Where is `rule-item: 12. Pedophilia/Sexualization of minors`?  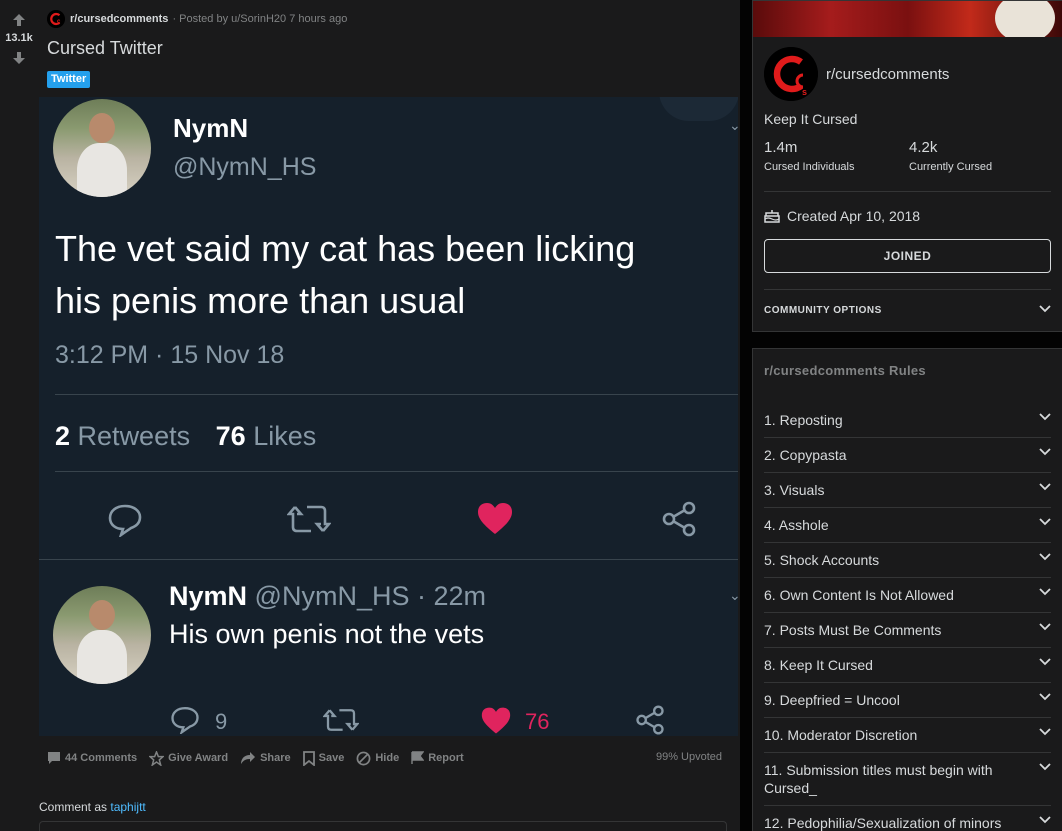
rule-item: 12. Pedophilia/Sexualization of minors is located at coordinates (907, 822).